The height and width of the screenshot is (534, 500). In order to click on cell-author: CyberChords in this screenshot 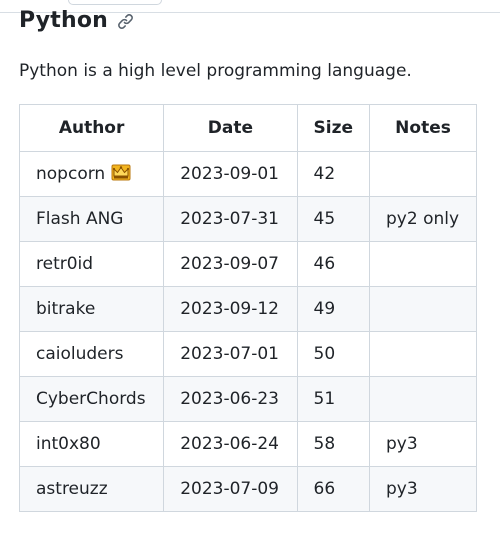, I will do `click(91, 399)`.